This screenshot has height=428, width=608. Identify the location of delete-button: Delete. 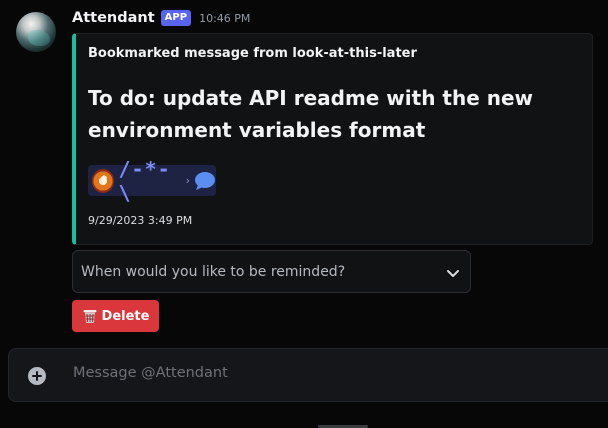
(115, 316).